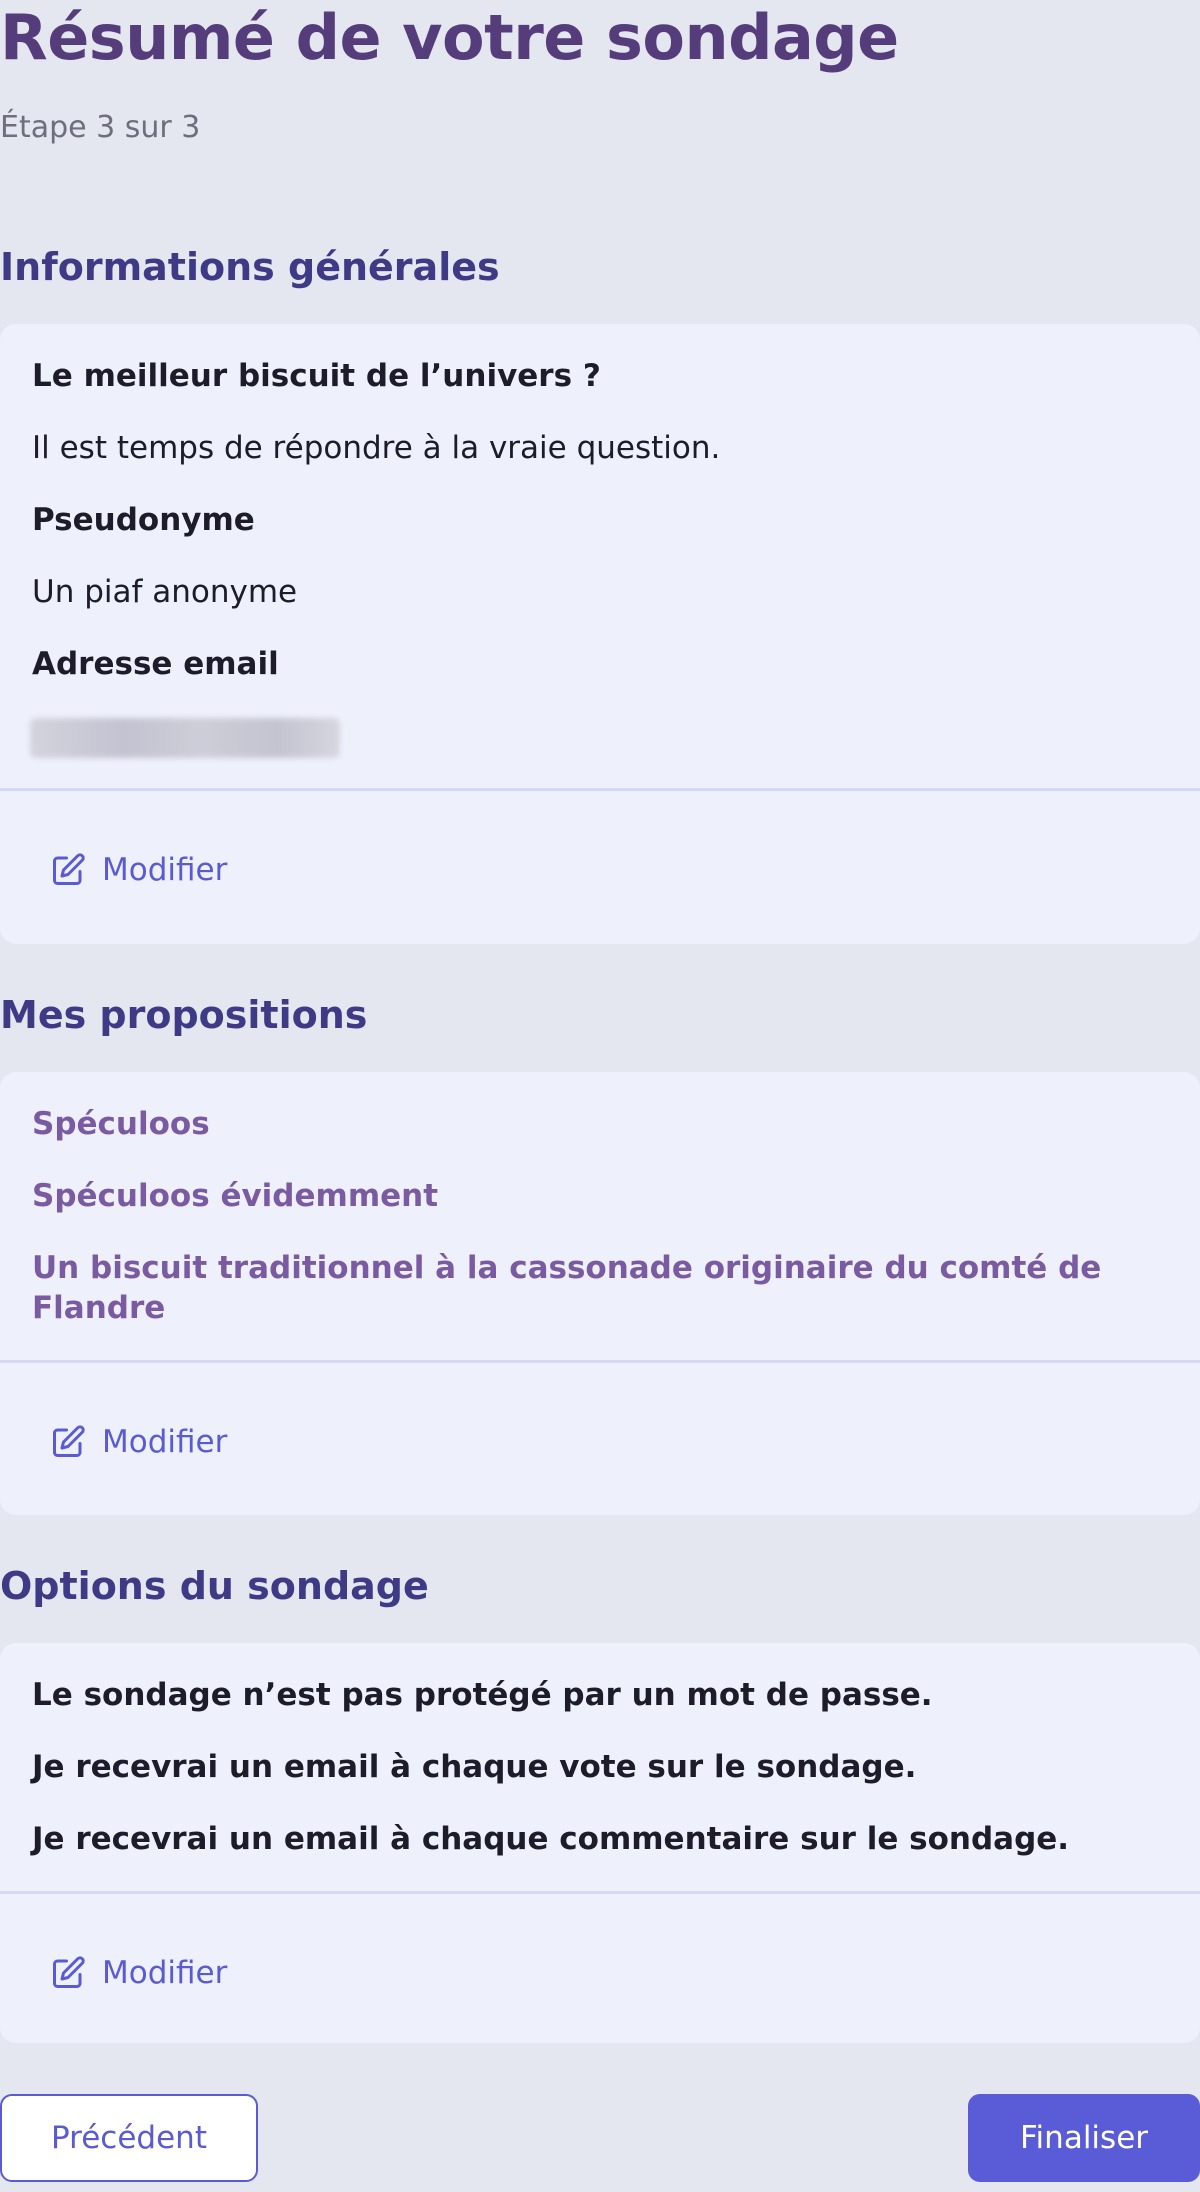  Describe the element at coordinates (214, 1586) in the screenshot. I see `section-title-options: Options du sondage` at that location.